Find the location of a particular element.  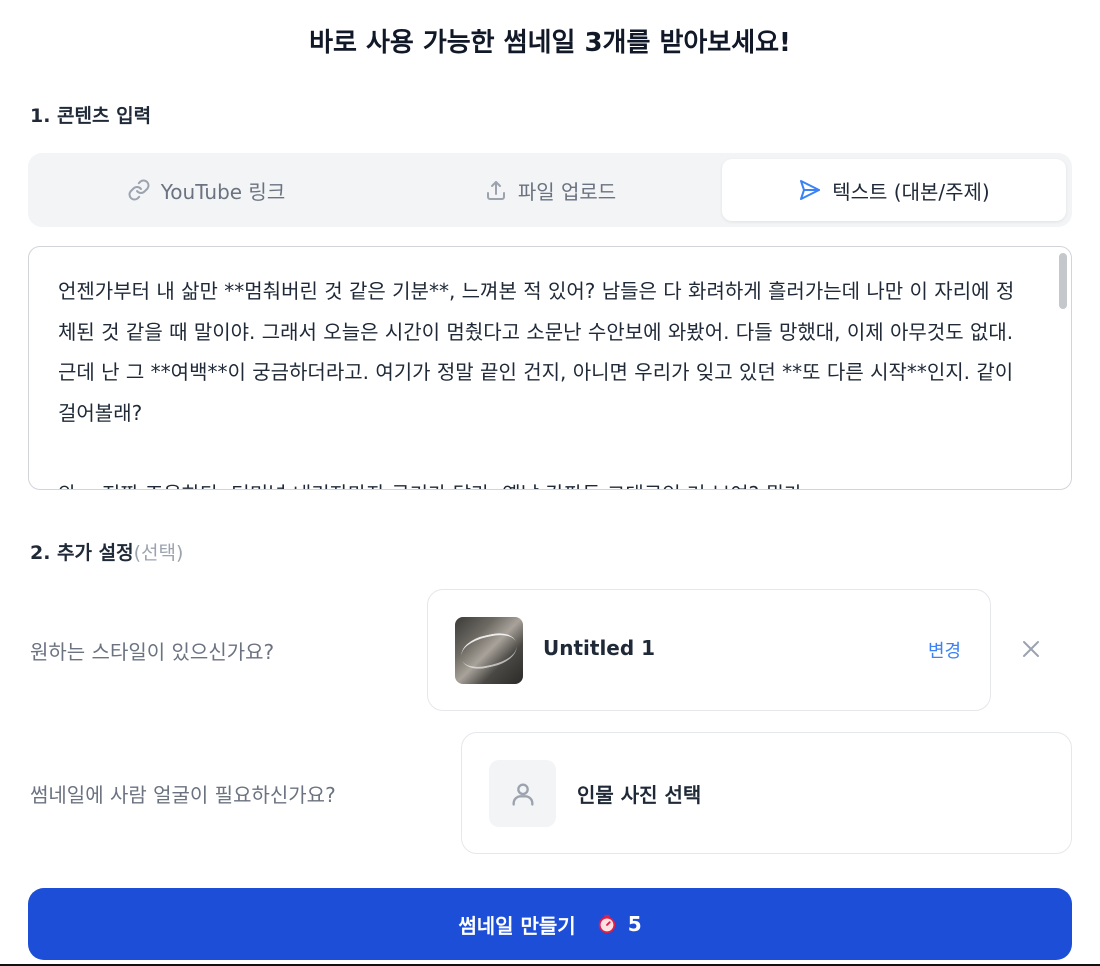

textarea-scrollbar is located at coordinates (1063, 368).